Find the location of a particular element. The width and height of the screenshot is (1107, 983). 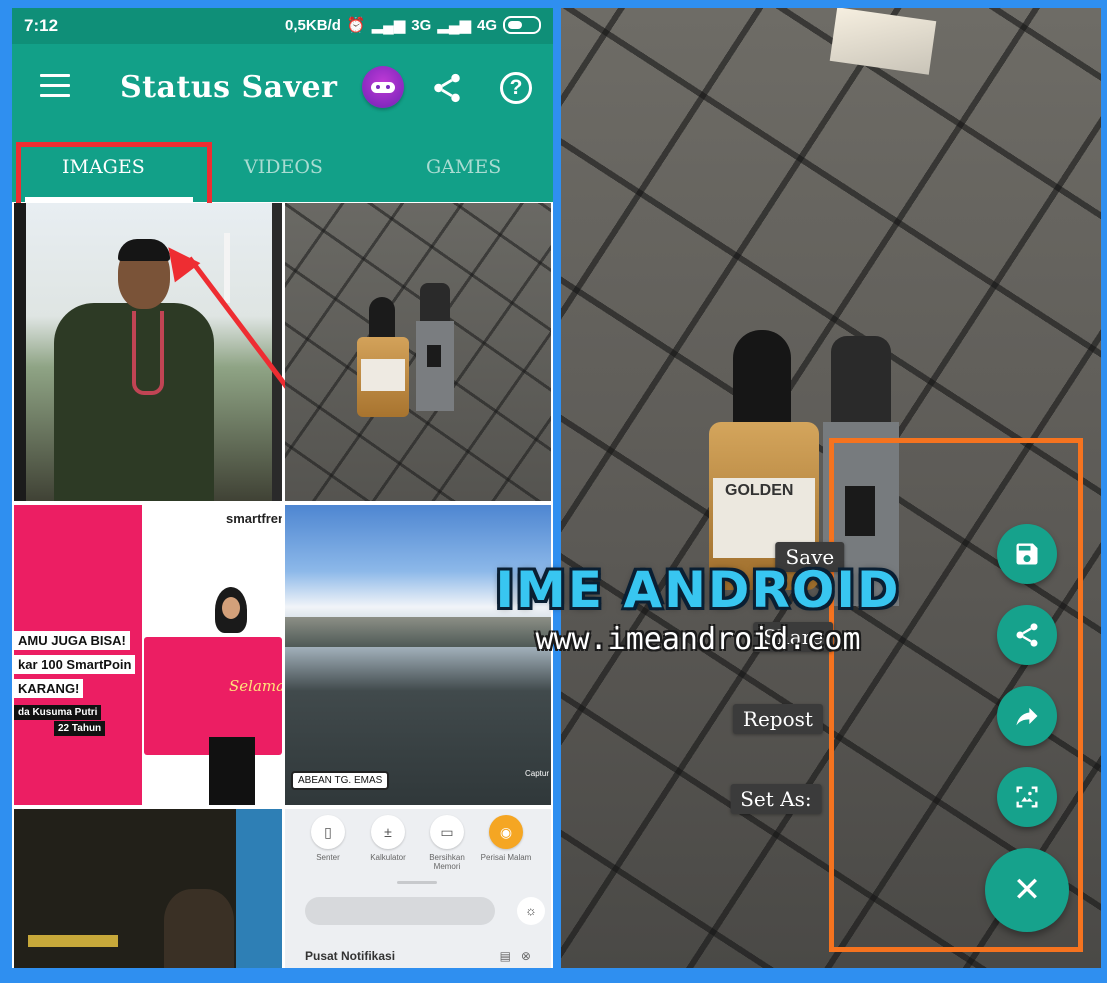

status-time: 7:12 is located at coordinates (41, 25).